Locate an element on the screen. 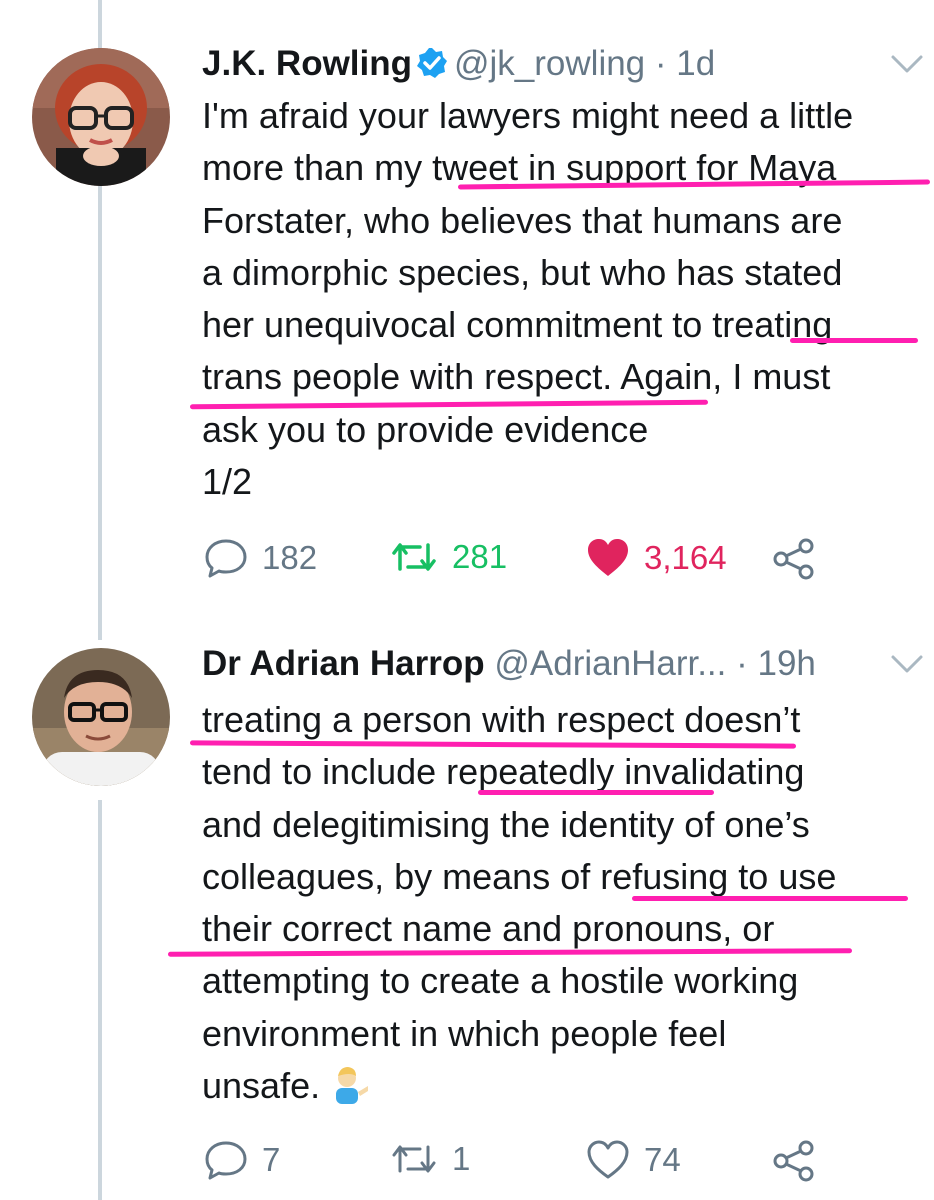 This screenshot has width=934, height=1200. tweet-line: environment in which people feel is located at coordinates (464, 1033).